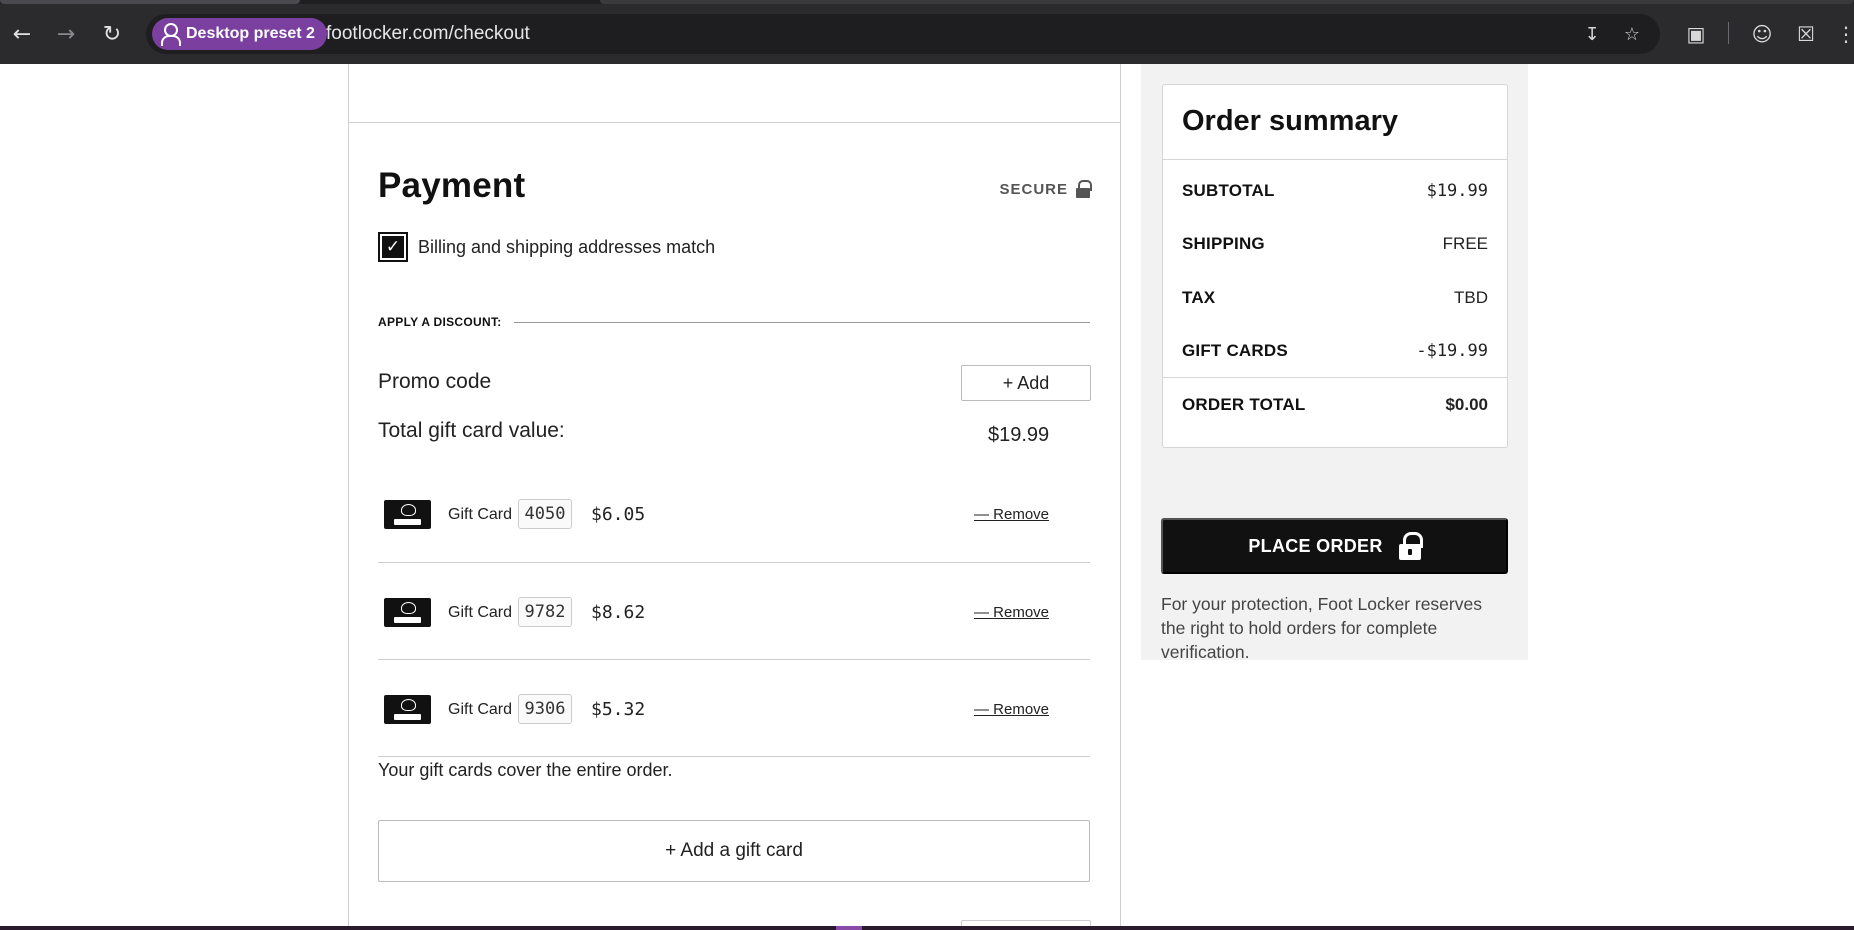  What do you see at coordinates (1465, 243) in the screenshot?
I see `summary-value: FREE` at bounding box center [1465, 243].